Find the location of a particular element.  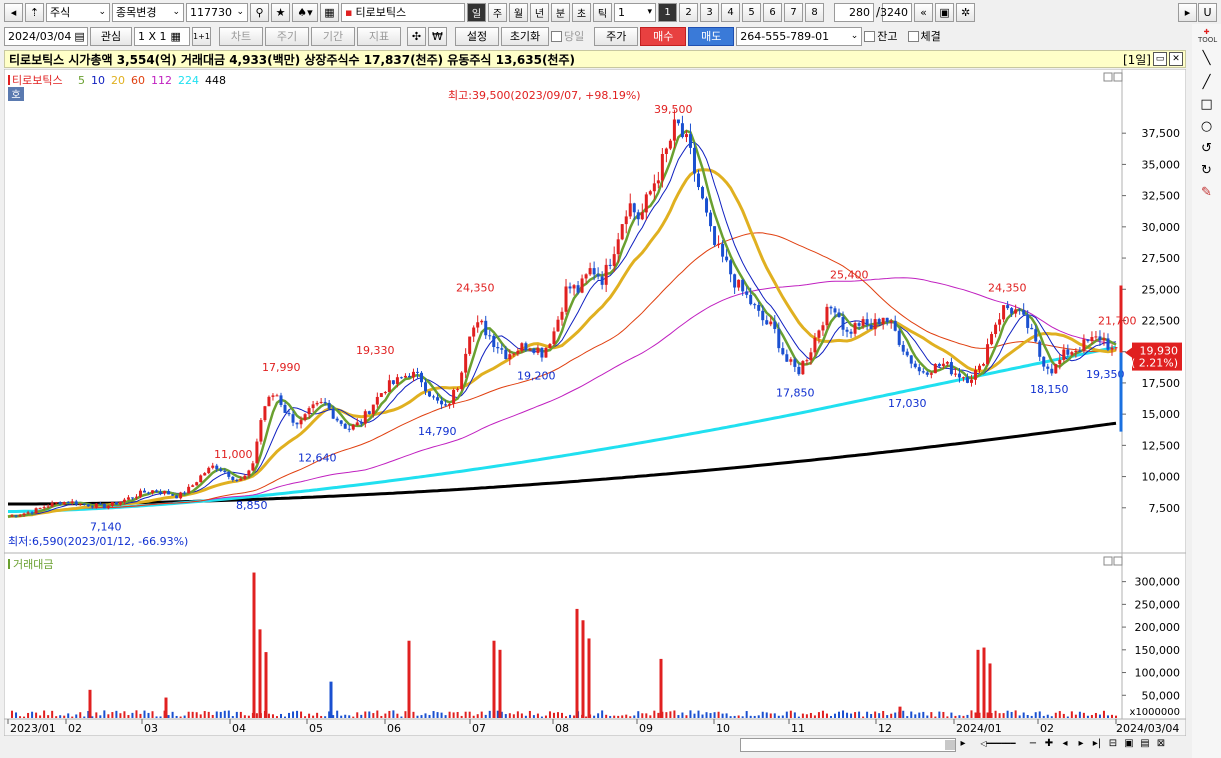

minus-box-icon: ⊟ is located at coordinates (1113, 744).